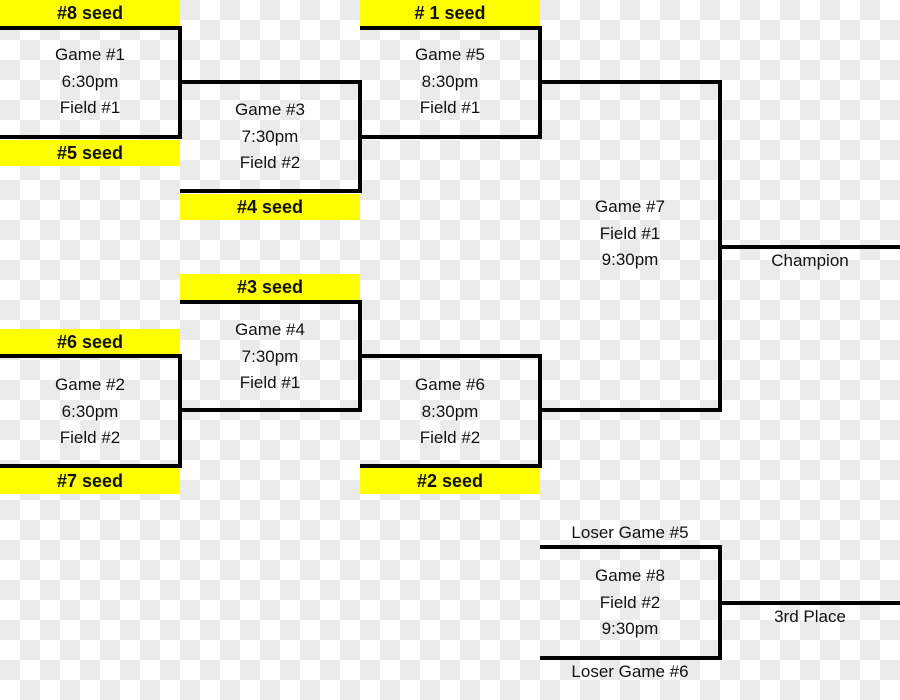  What do you see at coordinates (270, 329) in the screenshot?
I see `game-title: Game #4` at bounding box center [270, 329].